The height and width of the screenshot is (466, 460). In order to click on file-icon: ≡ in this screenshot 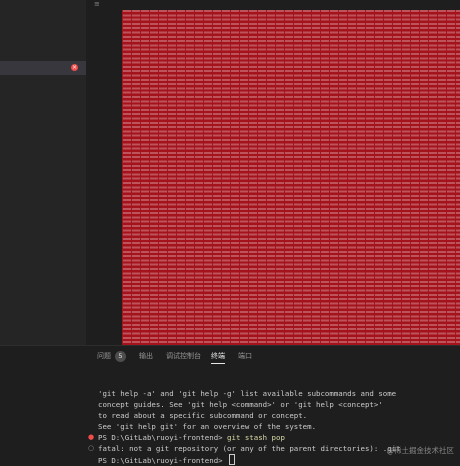, I will do `click(98, 4)`.